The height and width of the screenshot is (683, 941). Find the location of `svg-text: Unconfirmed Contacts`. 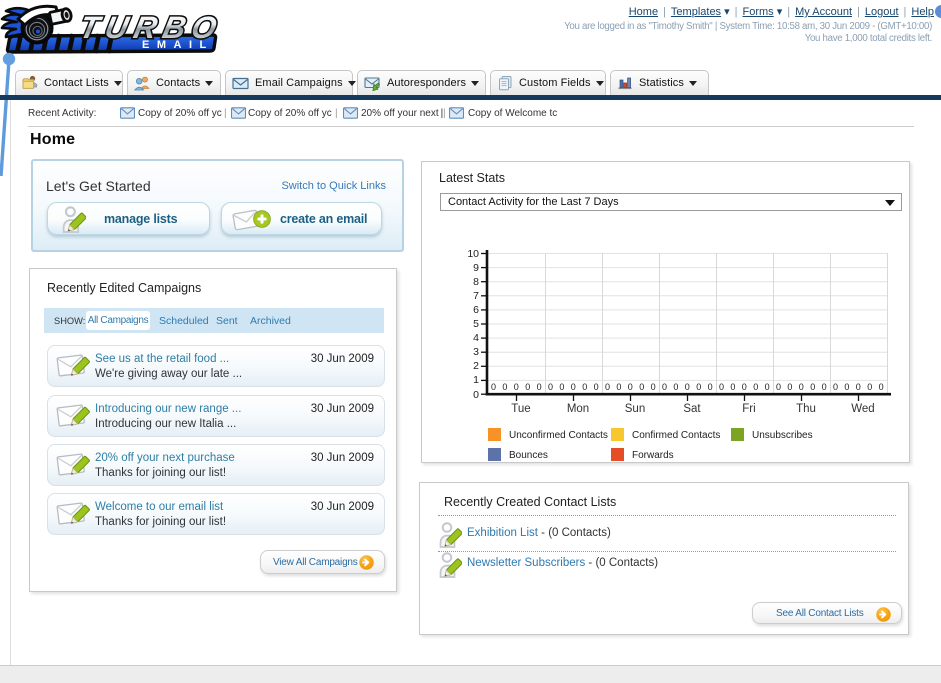

svg-text: Unconfirmed Contacts is located at coordinates (558, 435).